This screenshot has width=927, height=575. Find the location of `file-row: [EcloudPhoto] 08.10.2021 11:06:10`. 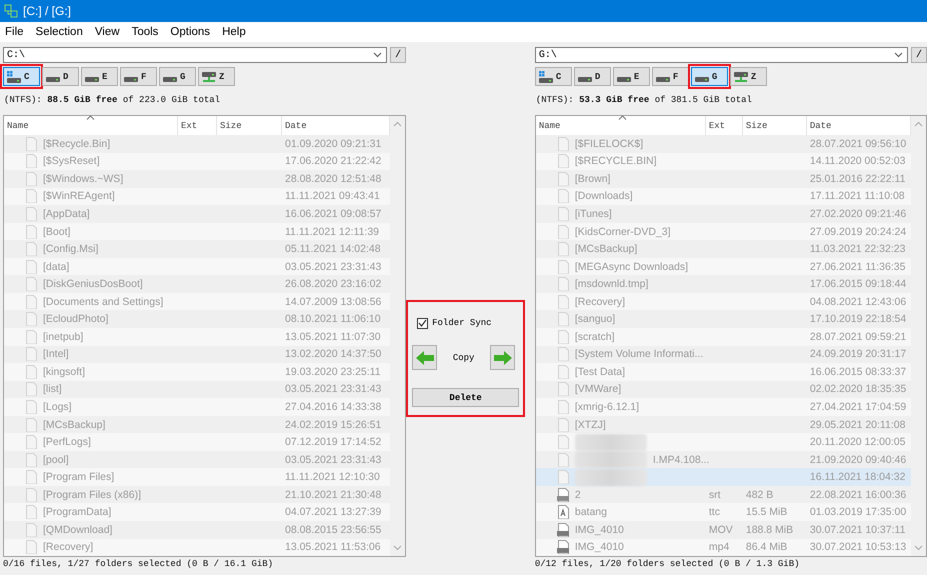

file-row: [EcloudPhoto] 08.10.2021 11:06:10 is located at coordinates (197, 319).